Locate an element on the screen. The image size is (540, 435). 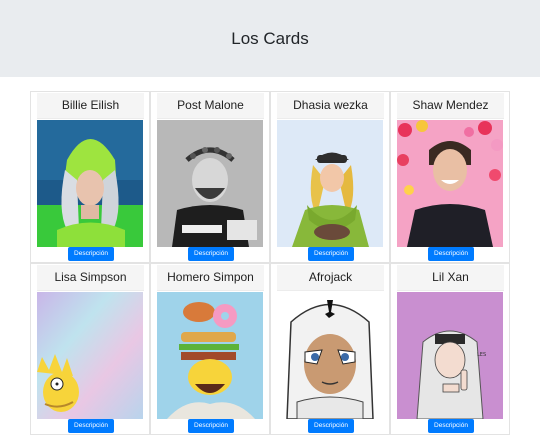
card-lisa-simpson: Lisa Simpson Descripción is located at coordinates (90, 349).